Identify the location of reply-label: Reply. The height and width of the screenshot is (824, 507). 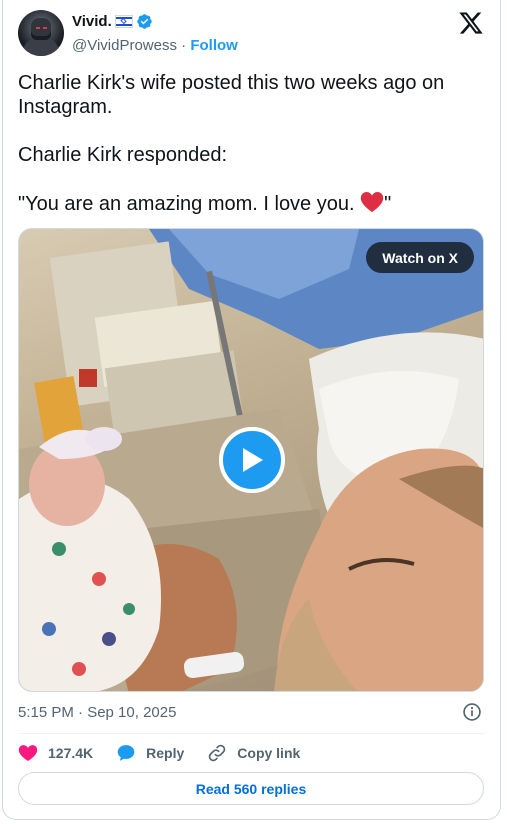
(165, 753).